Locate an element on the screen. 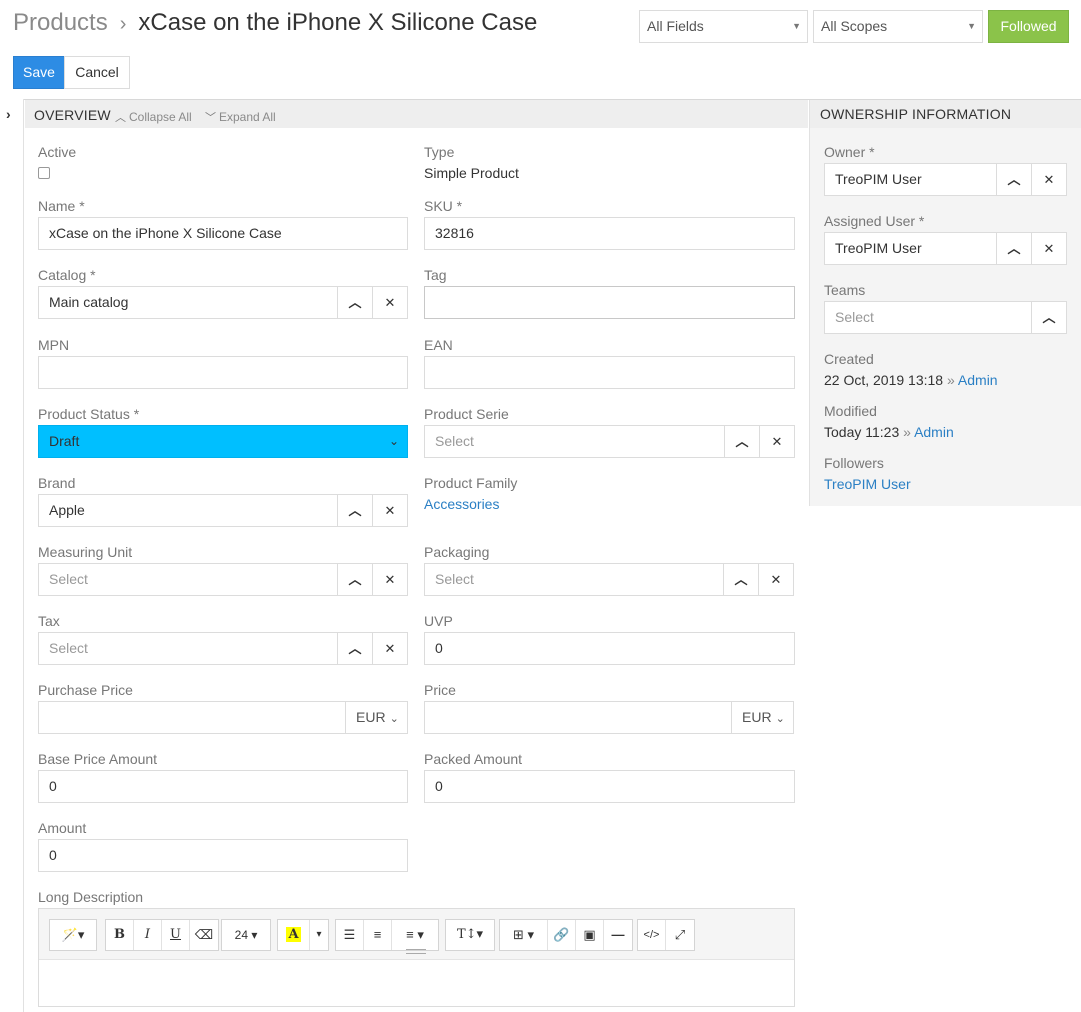 The image size is (1081, 1012). save-button: Save is located at coordinates (39, 72).